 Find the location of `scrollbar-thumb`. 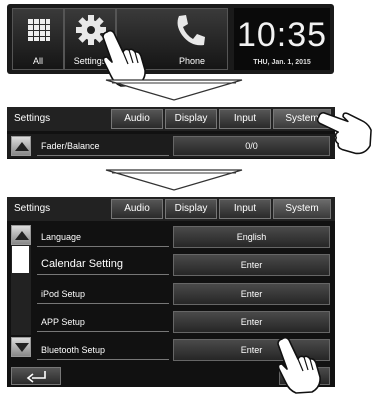

scrollbar-thumb is located at coordinates (20, 259).